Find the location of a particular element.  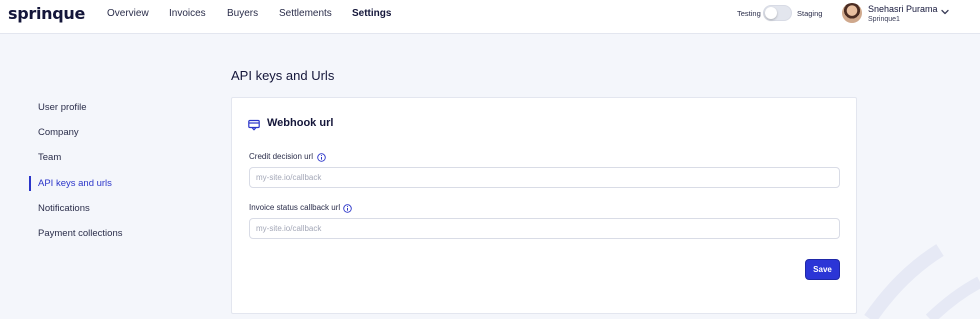

user-org: Sprinque1 is located at coordinates (884, 19).